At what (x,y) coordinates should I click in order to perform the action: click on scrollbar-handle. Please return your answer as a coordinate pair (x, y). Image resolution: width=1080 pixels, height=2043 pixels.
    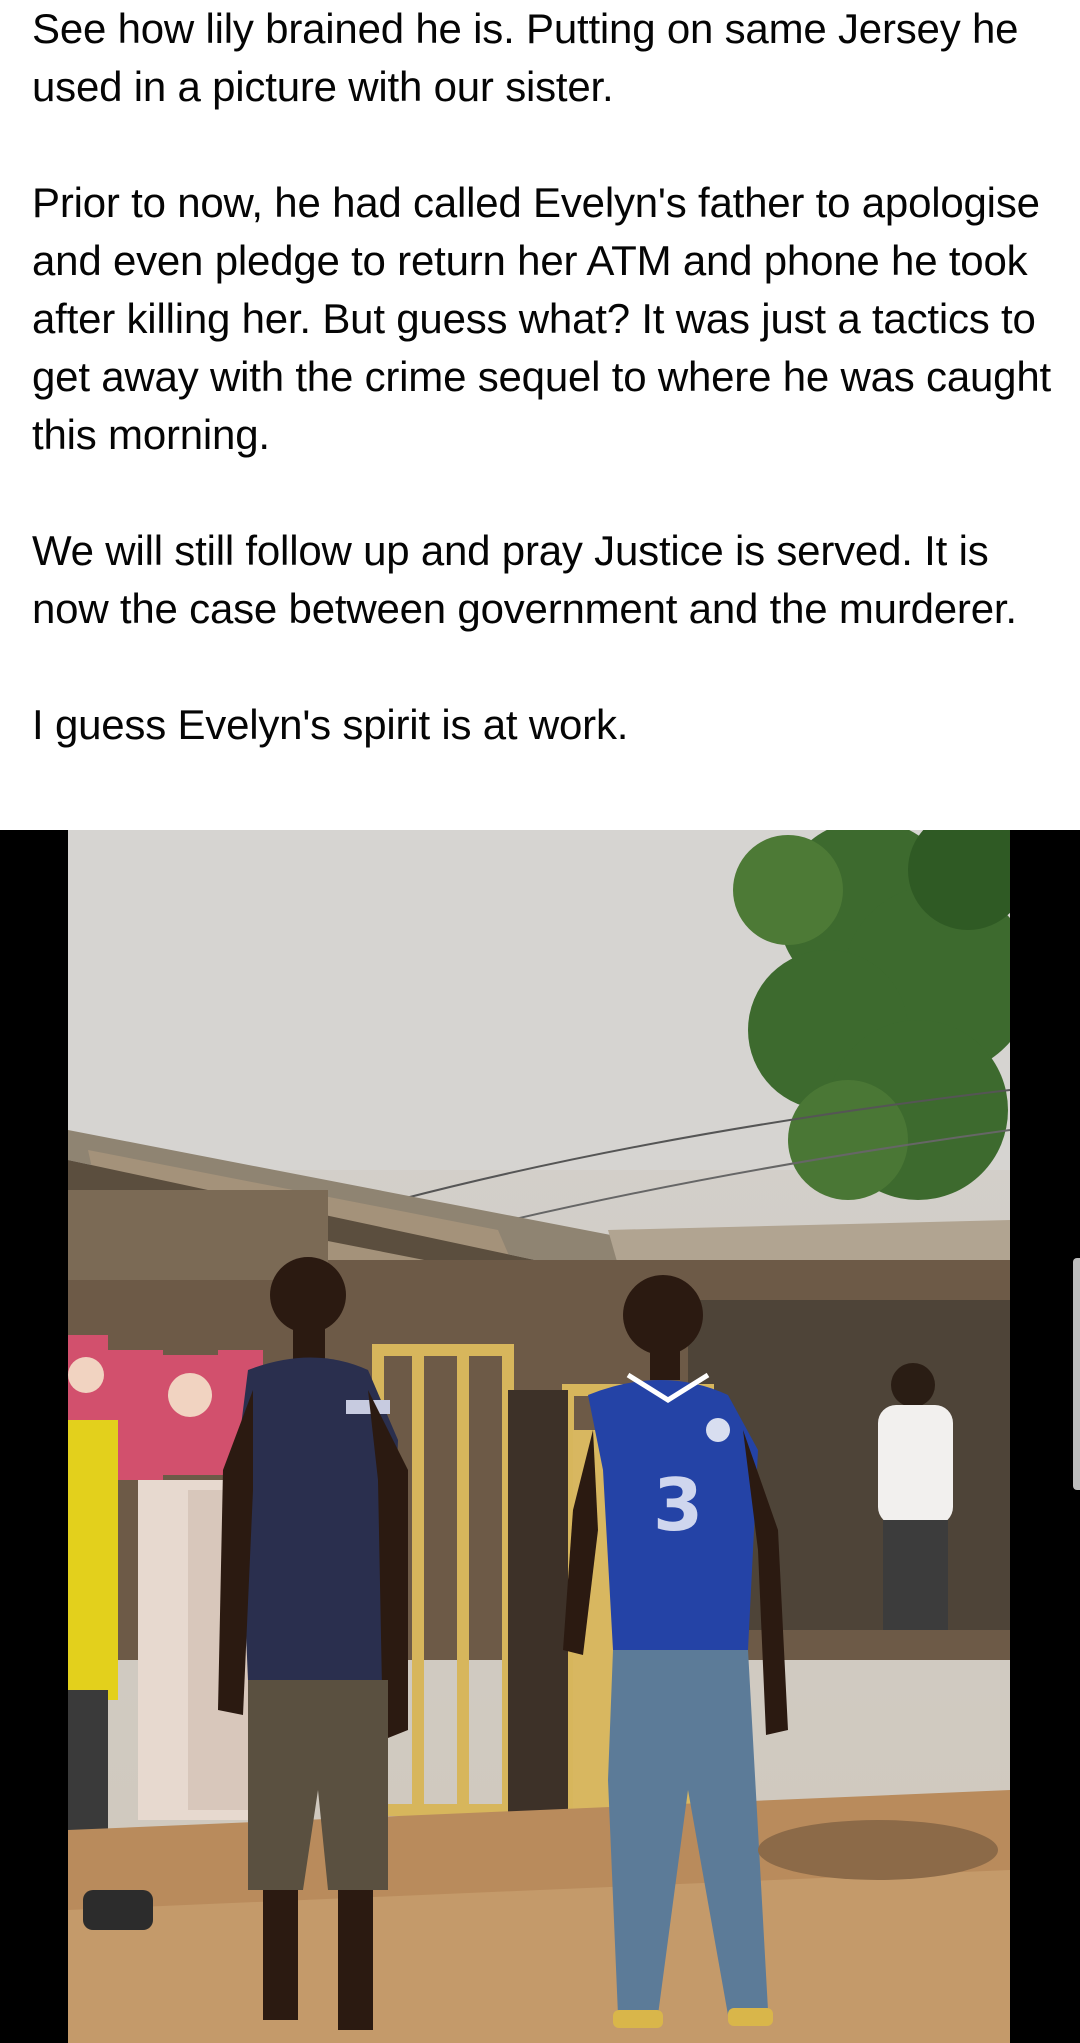
    Looking at the image, I should click on (1076, 1374).